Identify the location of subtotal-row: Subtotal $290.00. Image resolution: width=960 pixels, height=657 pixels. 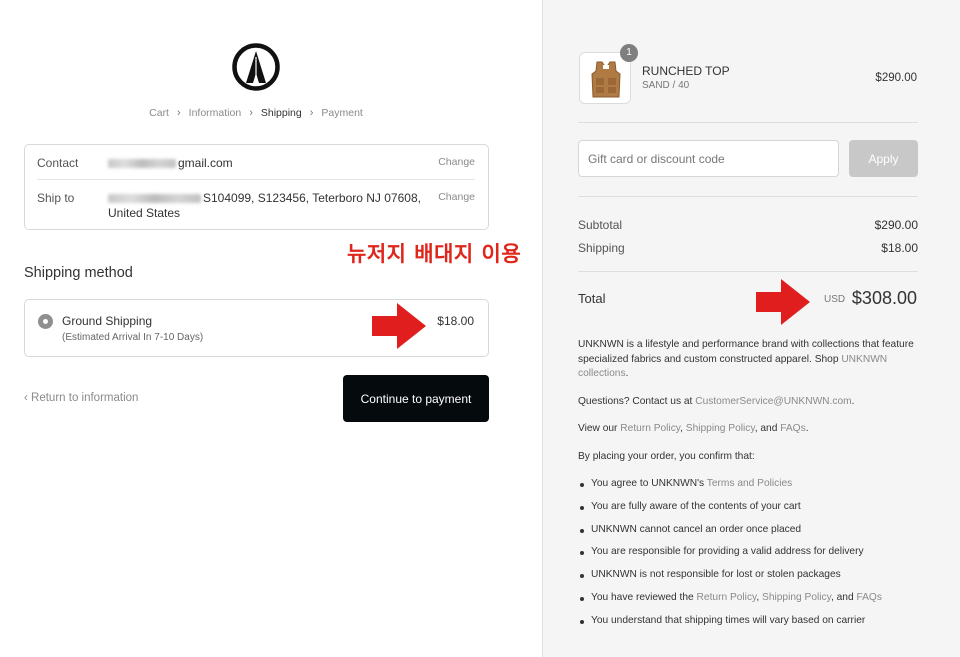
(748, 225).